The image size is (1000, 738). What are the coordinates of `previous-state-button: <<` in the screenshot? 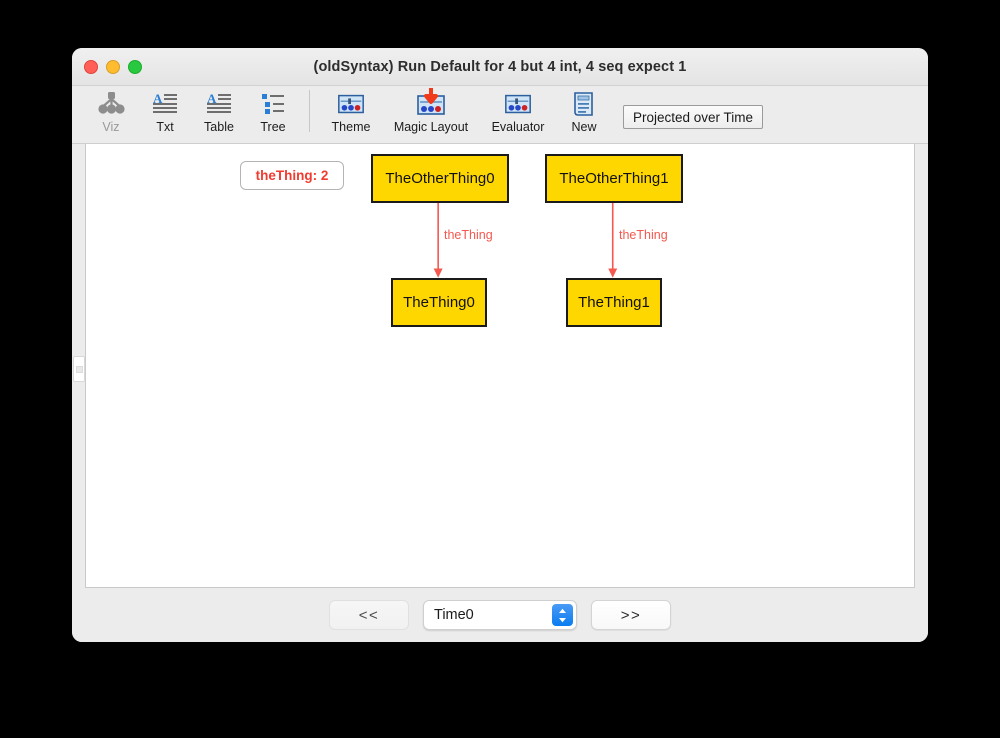 It's located at (369, 615).